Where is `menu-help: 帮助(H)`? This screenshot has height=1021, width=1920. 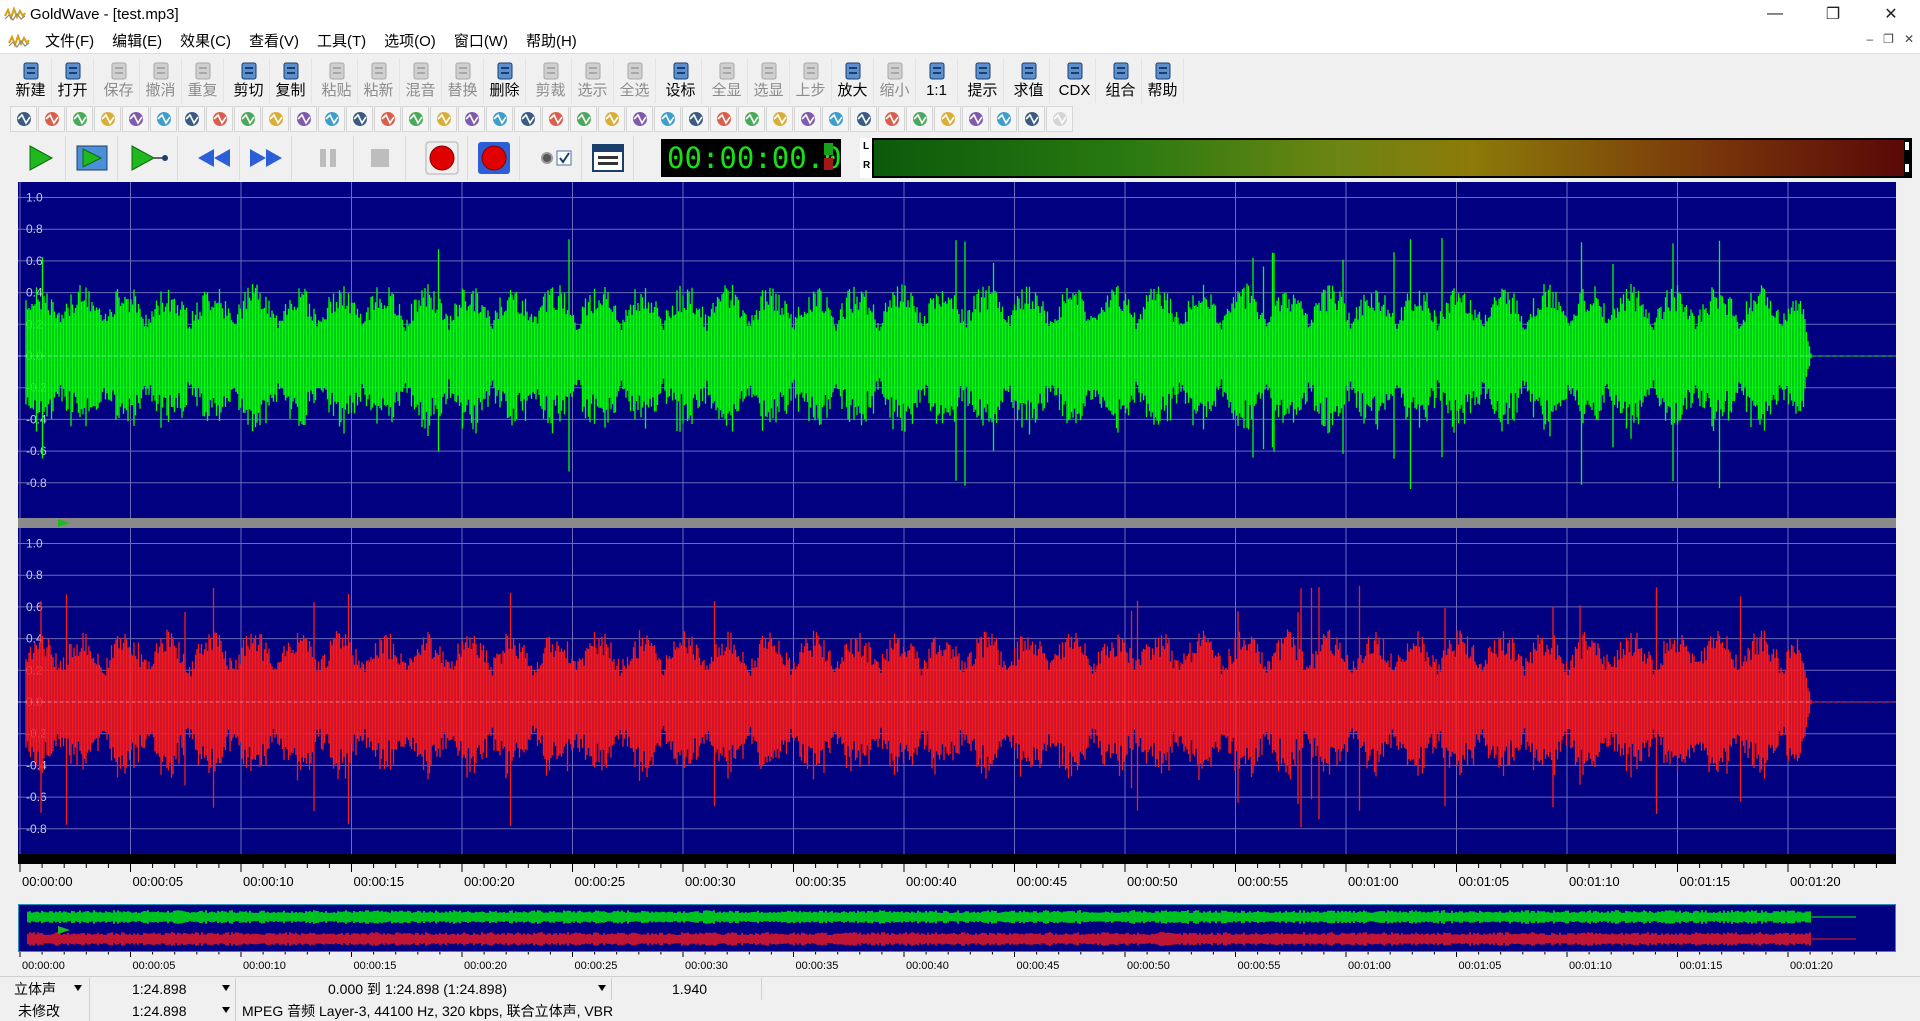
menu-help: 帮助(H) is located at coordinates (551, 40).